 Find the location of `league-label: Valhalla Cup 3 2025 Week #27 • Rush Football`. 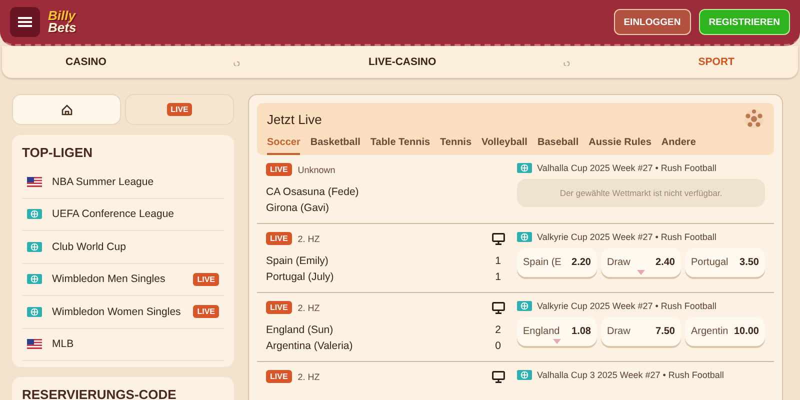

league-label: Valhalla Cup 3 2025 Week #27 • Rush Football is located at coordinates (630, 375).